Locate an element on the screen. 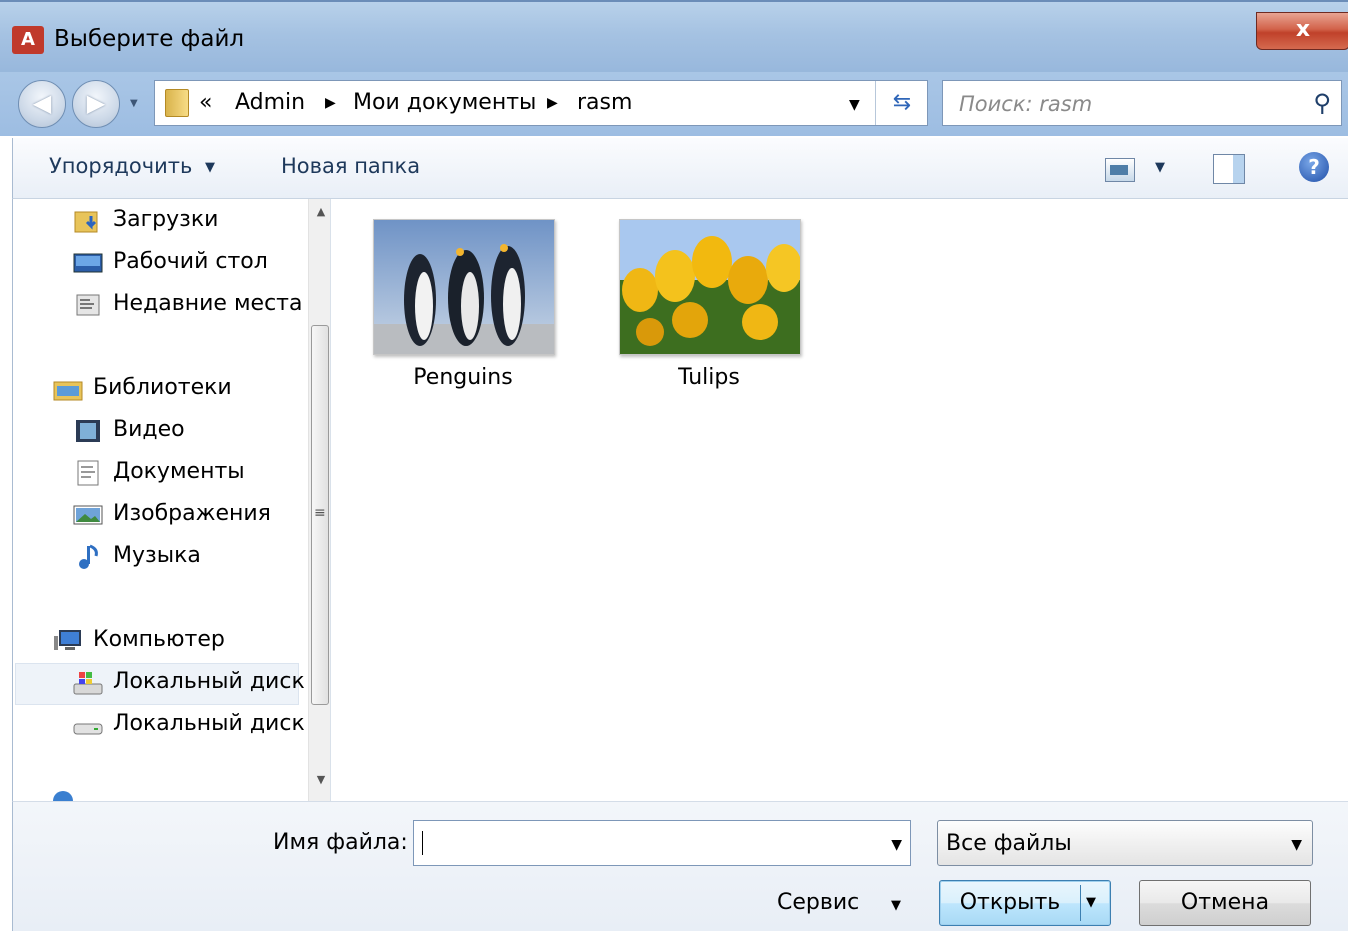 The image size is (1348, 931). desktop-icon is located at coordinates (88, 263).